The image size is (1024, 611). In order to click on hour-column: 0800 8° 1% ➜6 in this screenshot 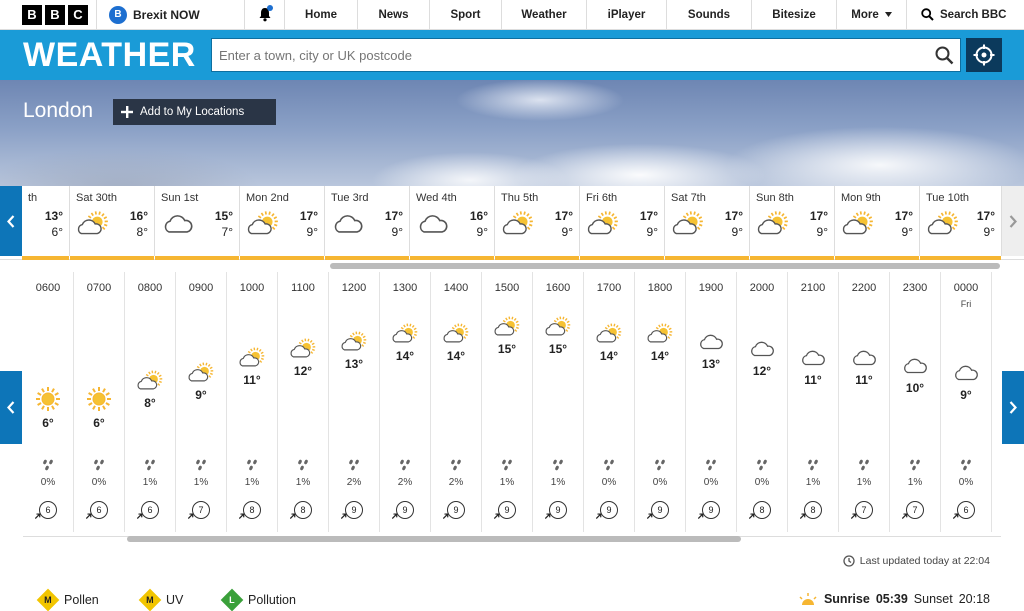, I will do `click(150, 402)`.